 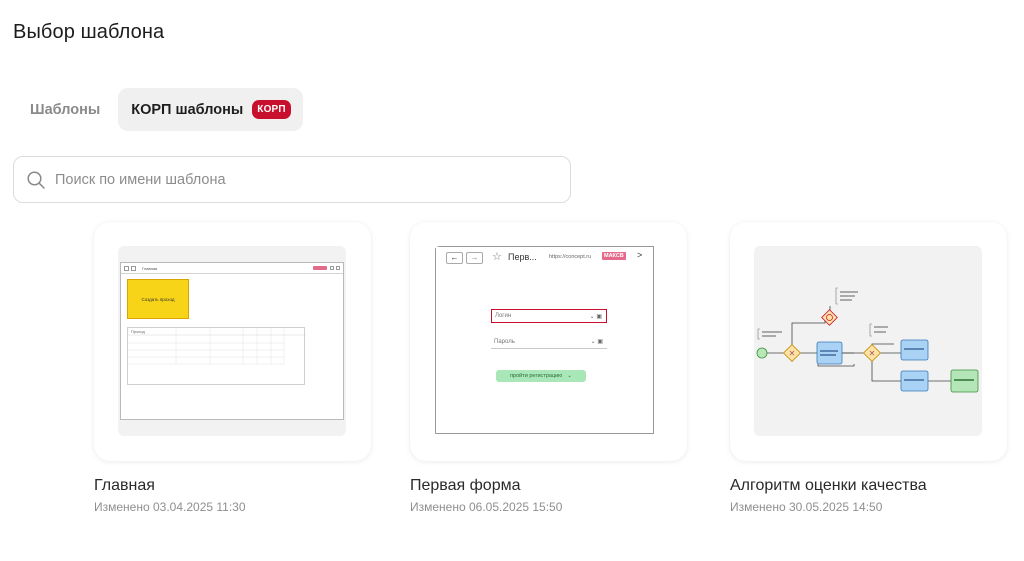 I want to click on template-card-quality-algorithm: ✕ ✕, so click(x=868, y=341).